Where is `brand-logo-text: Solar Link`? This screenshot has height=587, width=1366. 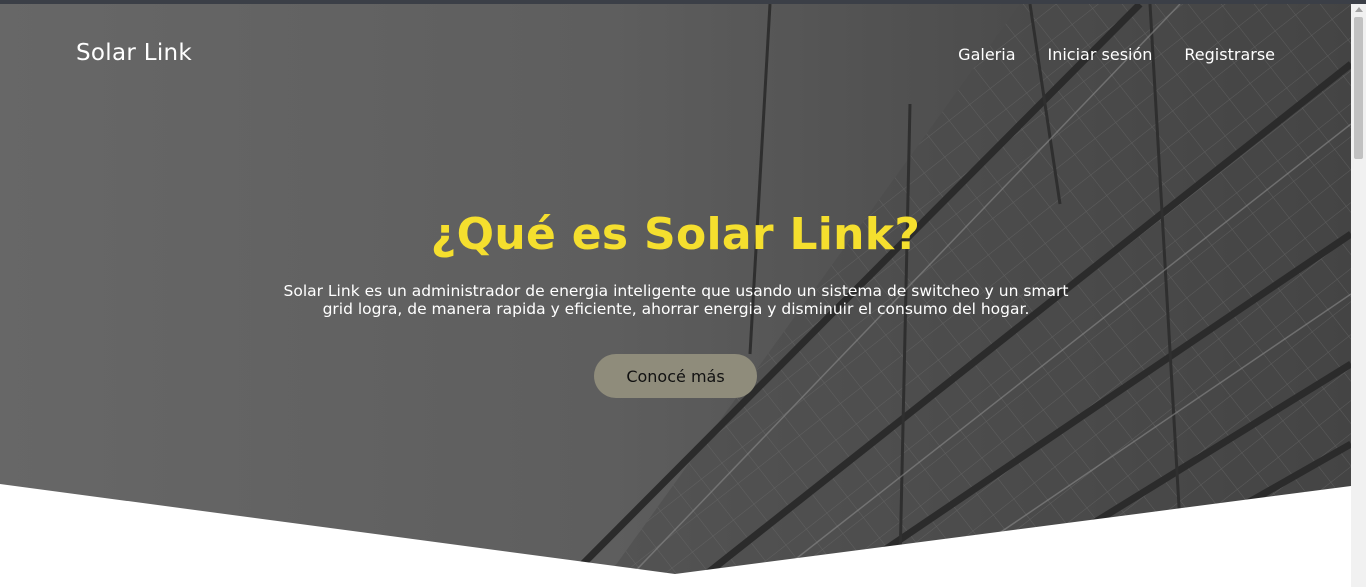
brand-logo-text: Solar Link is located at coordinates (134, 53).